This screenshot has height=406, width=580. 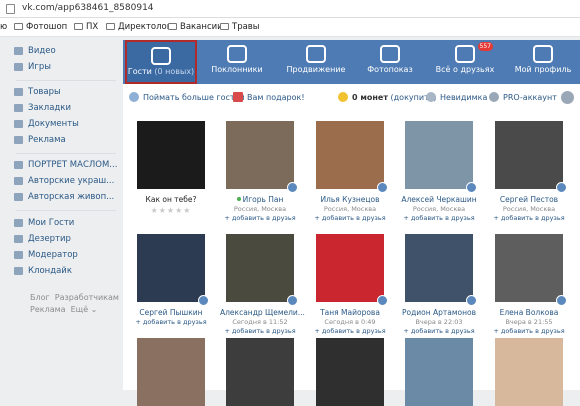 What do you see at coordinates (387, 97) in the screenshot?
I see `coins-balance: 0 монет (докупить)` at bounding box center [387, 97].